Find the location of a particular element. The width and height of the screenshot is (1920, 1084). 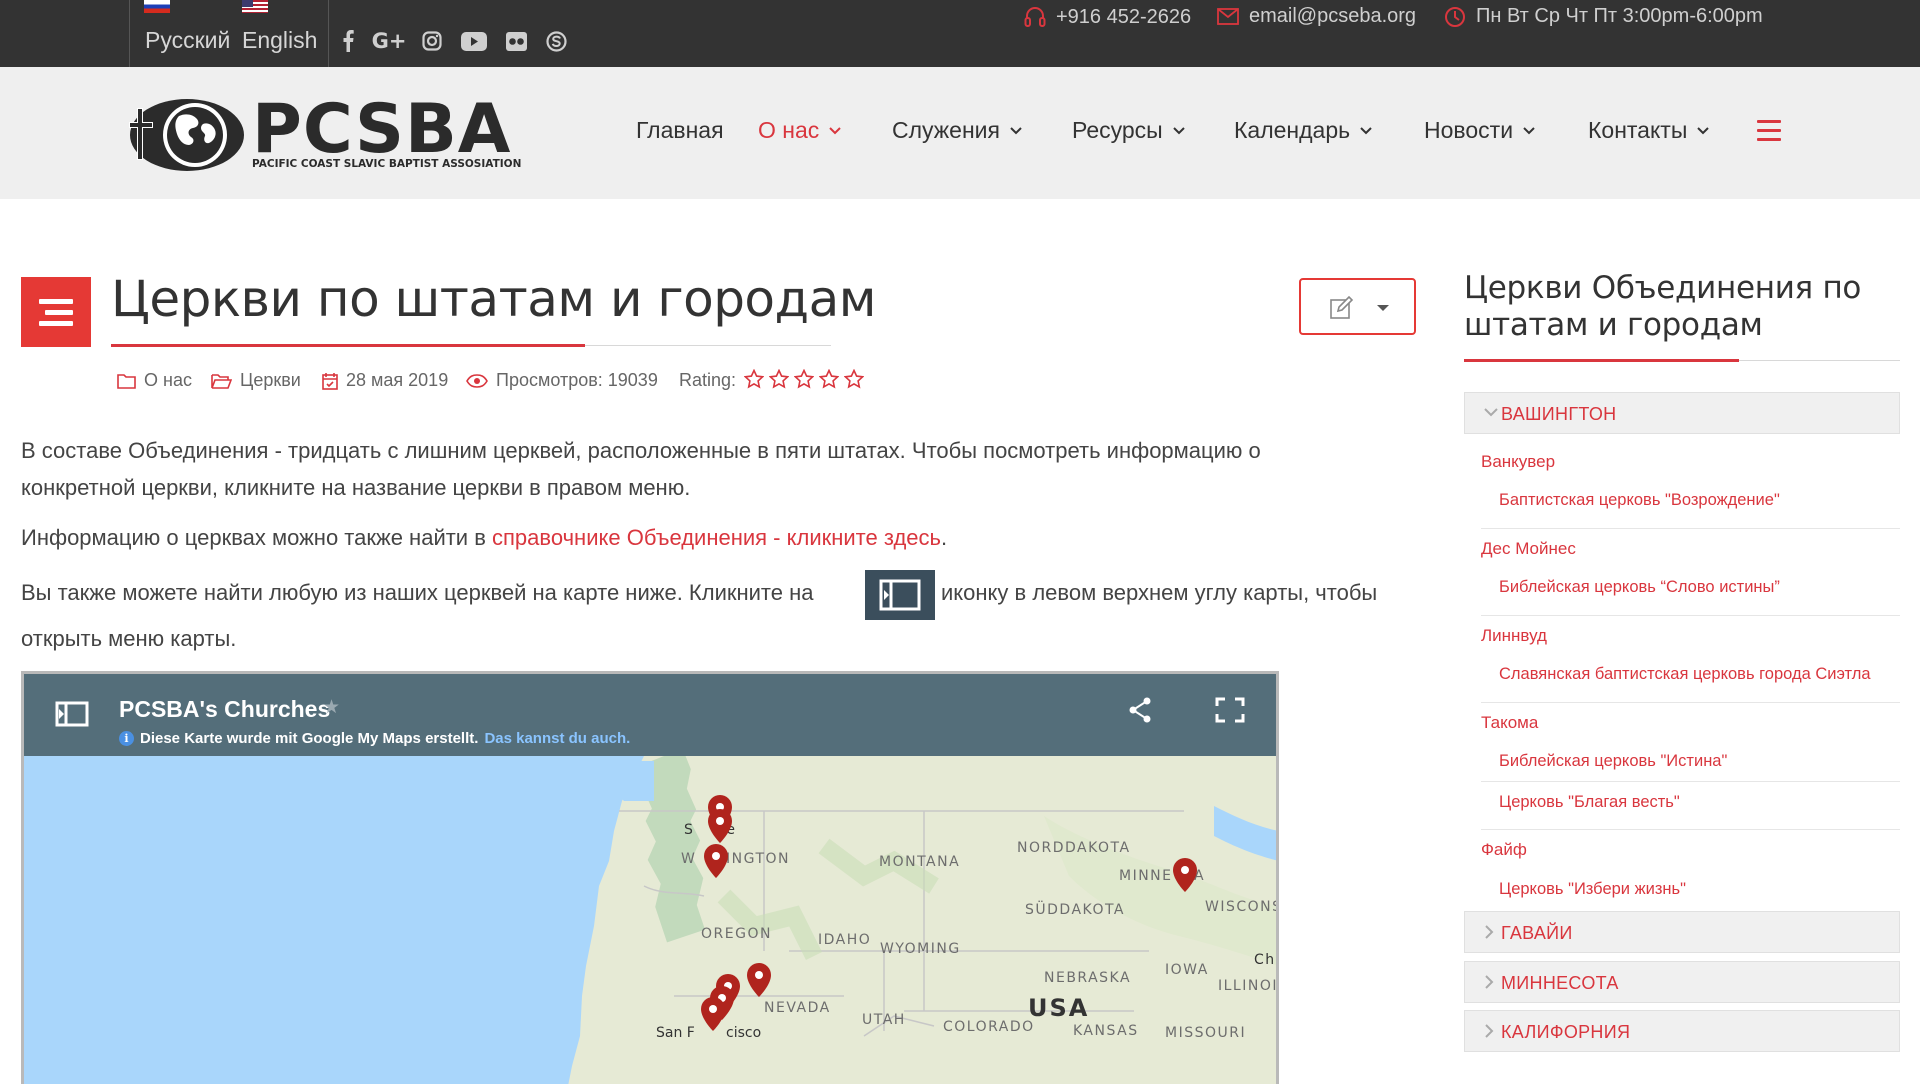

hours-text: Пн Вт Ср Чт Пт 3:00pm-6:00pm is located at coordinates (1619, 16).